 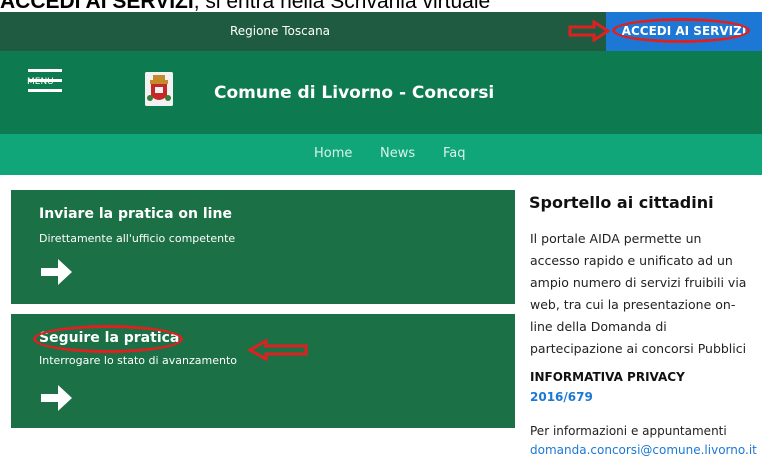 What do you see at coordinates (333, 153) in the screenshot?
I see `nav-home: Home` at bounding box center [333, 153].